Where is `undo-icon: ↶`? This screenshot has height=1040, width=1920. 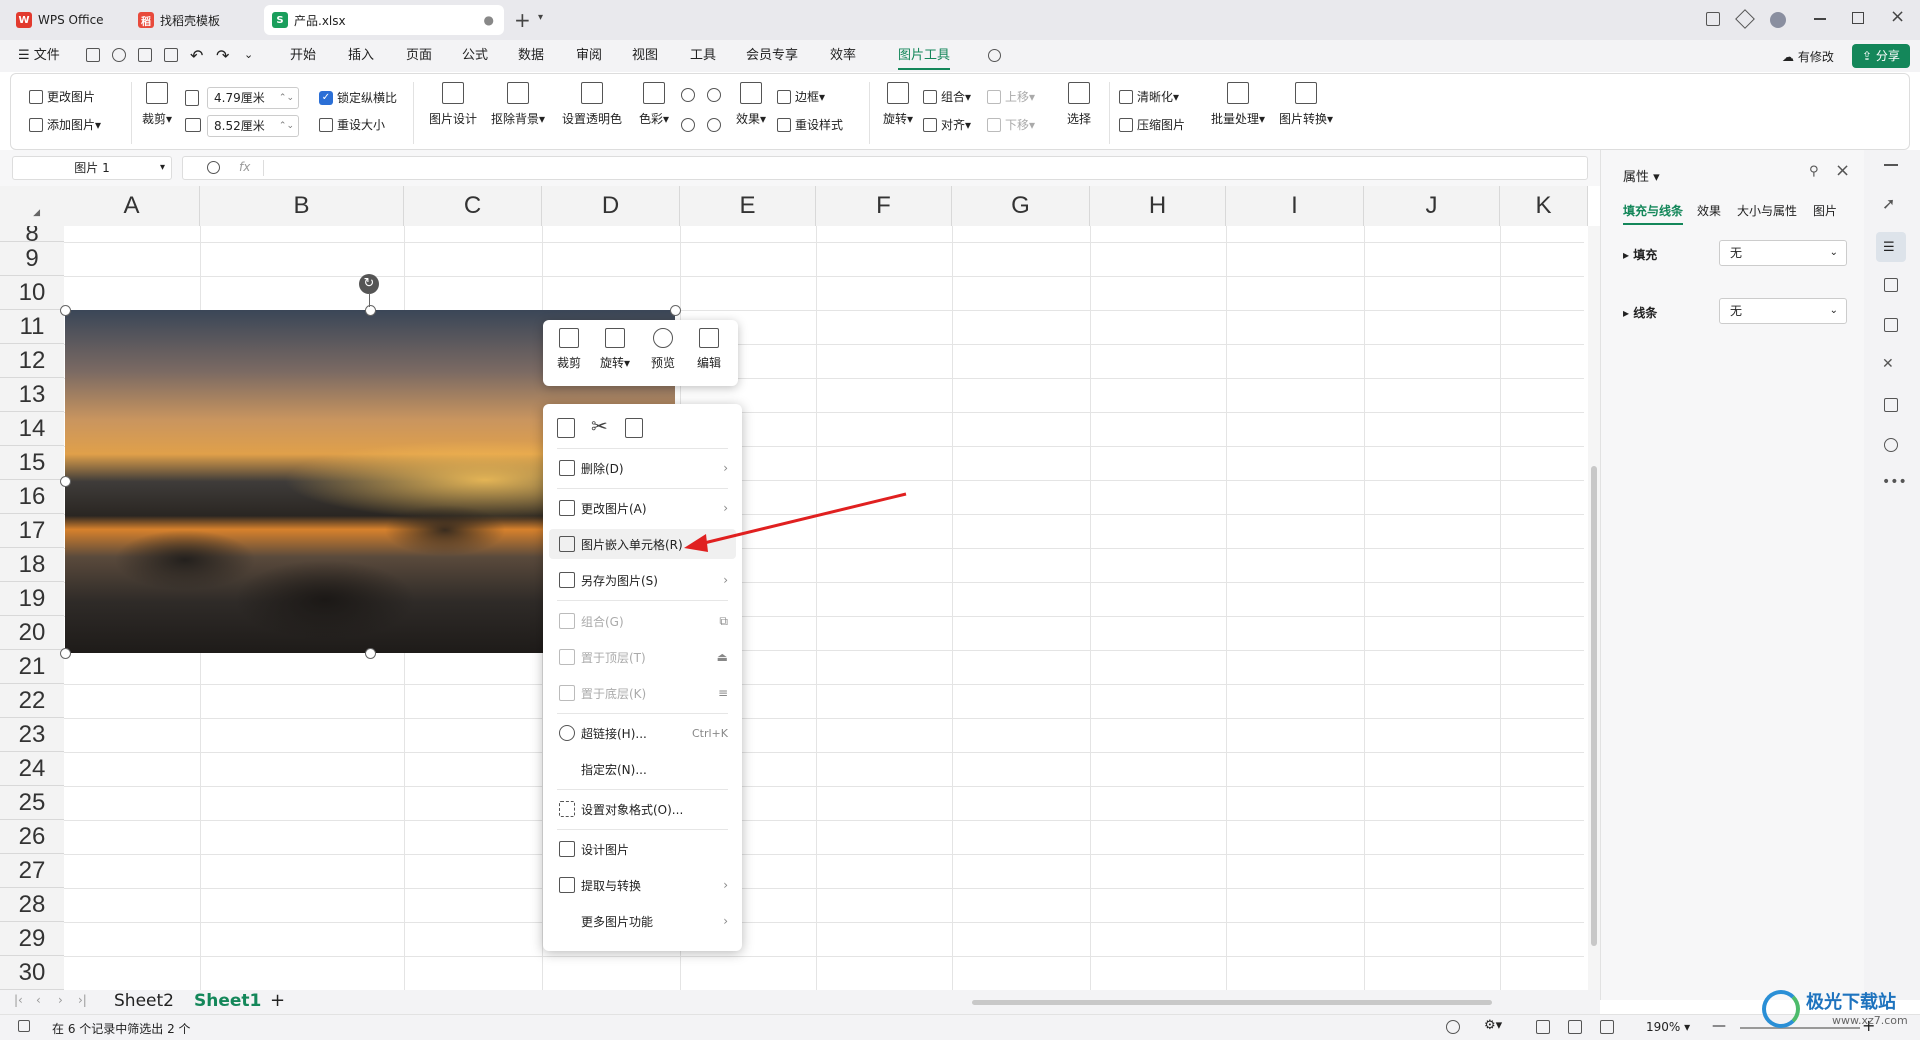
undo-icon: ↶ is located at coordinates (196, 55).